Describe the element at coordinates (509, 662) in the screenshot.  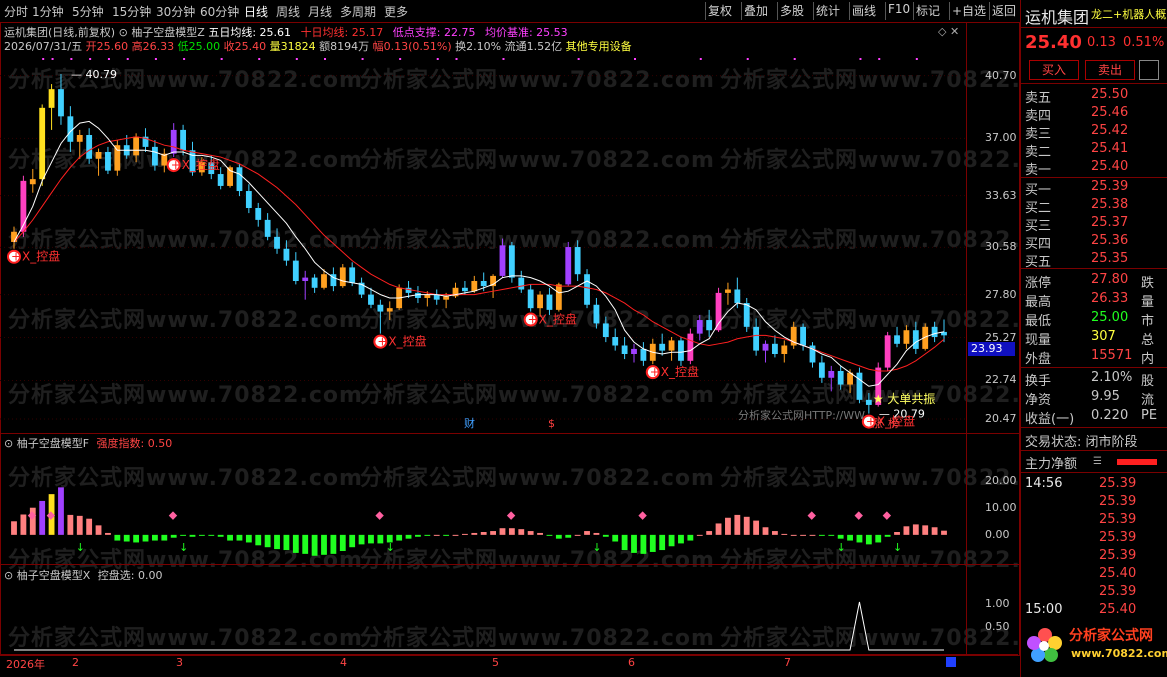
I see `time-axis: 2026年 2 3 4 5 6 7` at that location.